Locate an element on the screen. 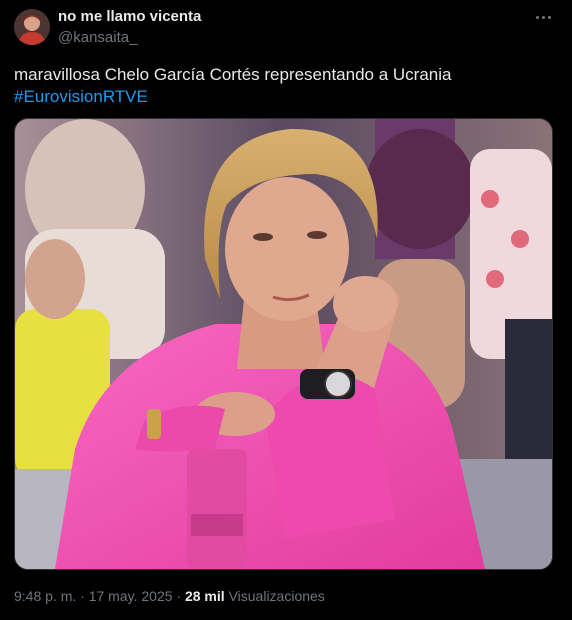 This screenshot has width=572, height=620. avatar is located at coordinates (32, 27).